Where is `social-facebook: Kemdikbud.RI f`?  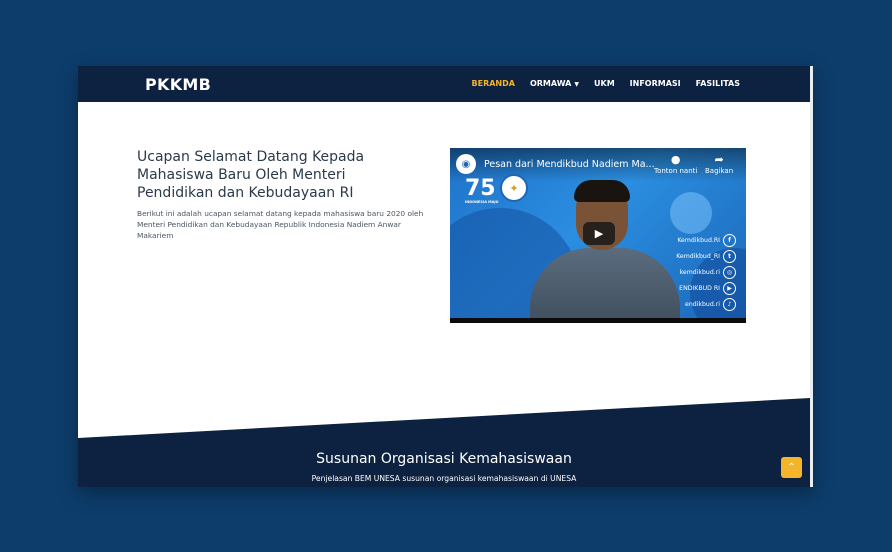 social-facebook: Kemdikbud.RI f is located at coordinates (706, 240).